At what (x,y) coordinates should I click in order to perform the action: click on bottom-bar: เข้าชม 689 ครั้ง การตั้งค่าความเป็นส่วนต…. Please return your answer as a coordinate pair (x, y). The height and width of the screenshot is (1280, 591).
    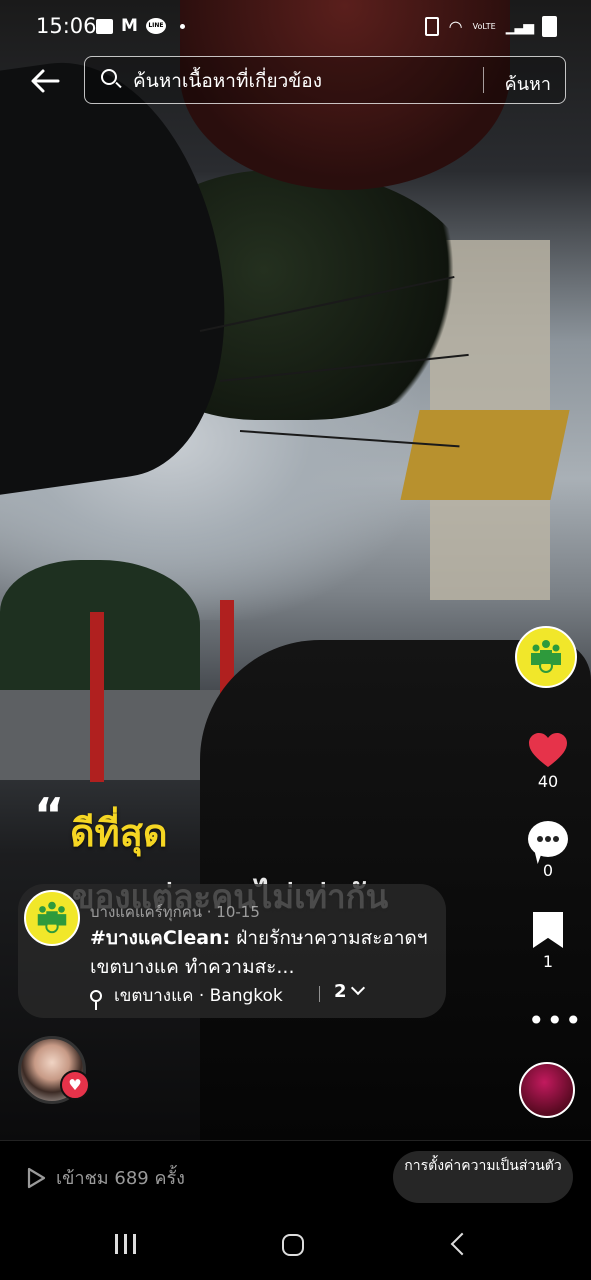
    Looking at the image, I should click on (295, 1175).